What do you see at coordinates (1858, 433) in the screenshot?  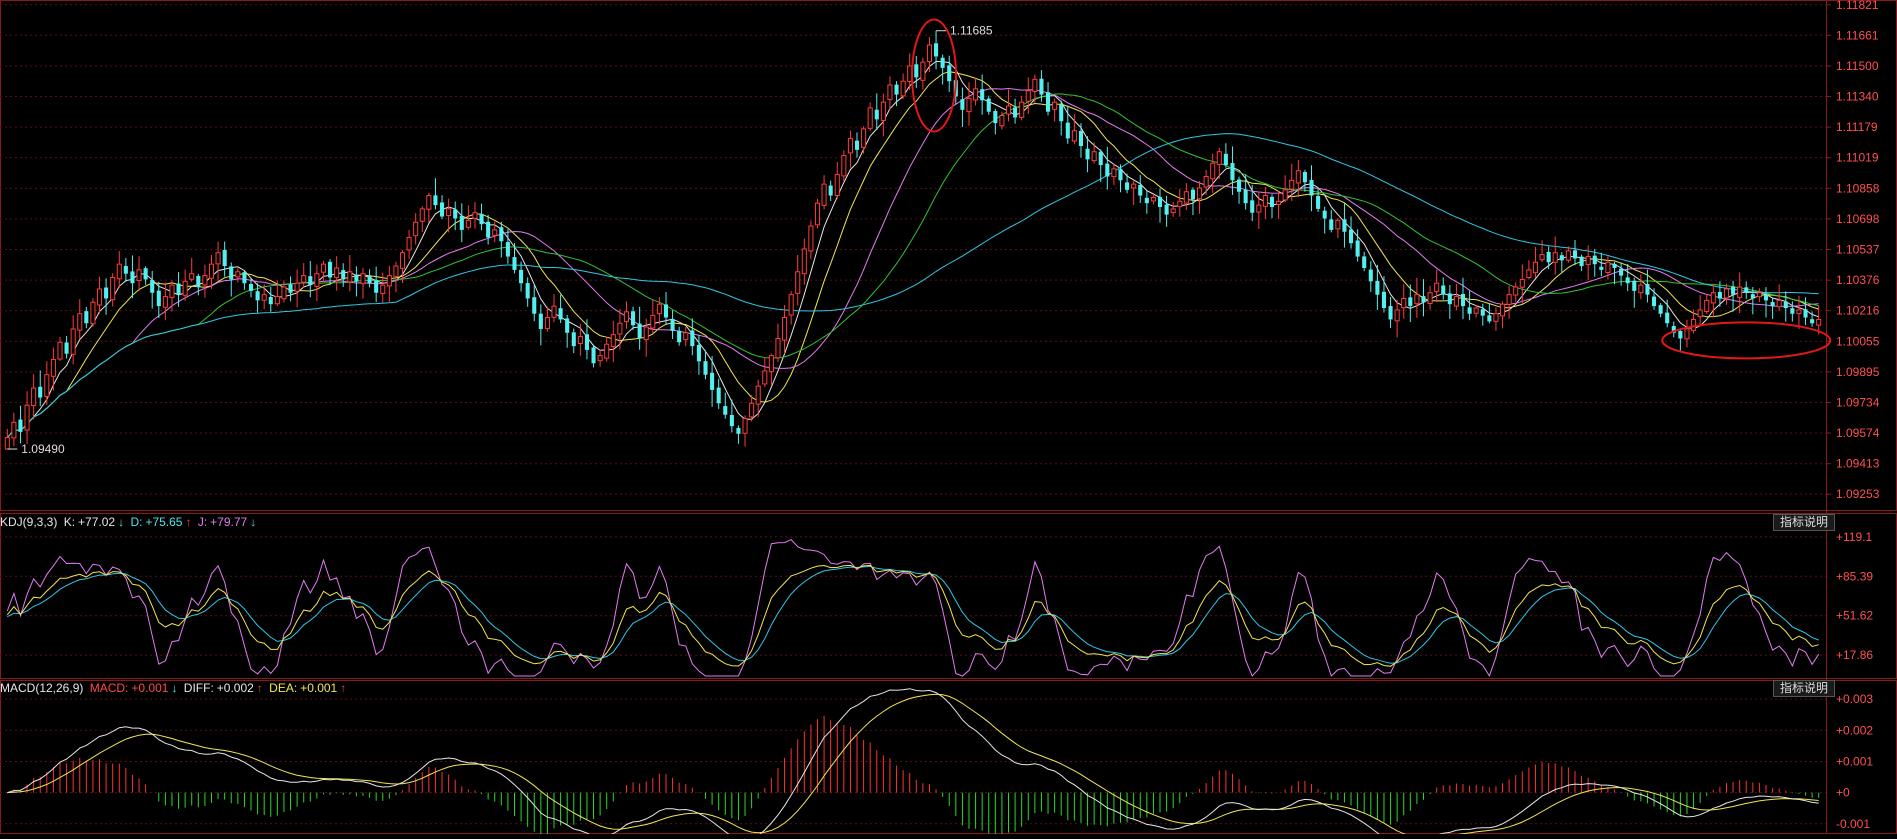 I see `price-tick-label: 1.09574` at bounding box center [1858, 433].